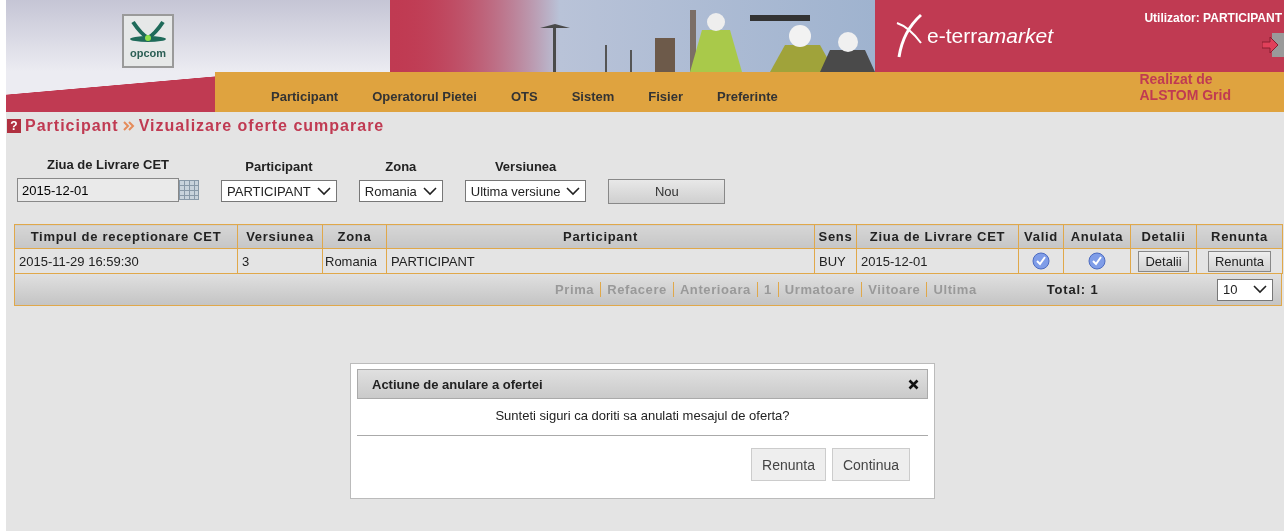  Describe the element at coordinates (913, 384) in the screenshot. I see `close-icon` at that location.